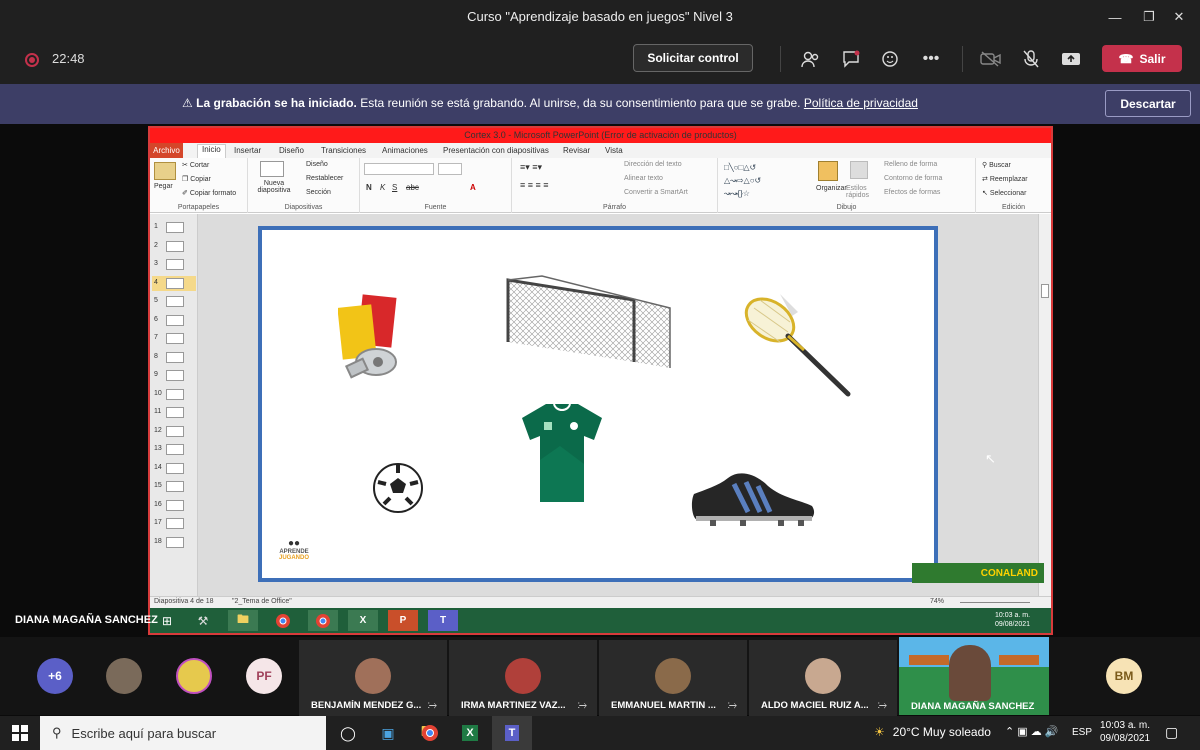 The image size is (1200, 750). What do you see at coordinates (531, 167) in the screenshot?
I see `bullets-button: ≡▾ ≡▾` at bounding box center [531, 167].